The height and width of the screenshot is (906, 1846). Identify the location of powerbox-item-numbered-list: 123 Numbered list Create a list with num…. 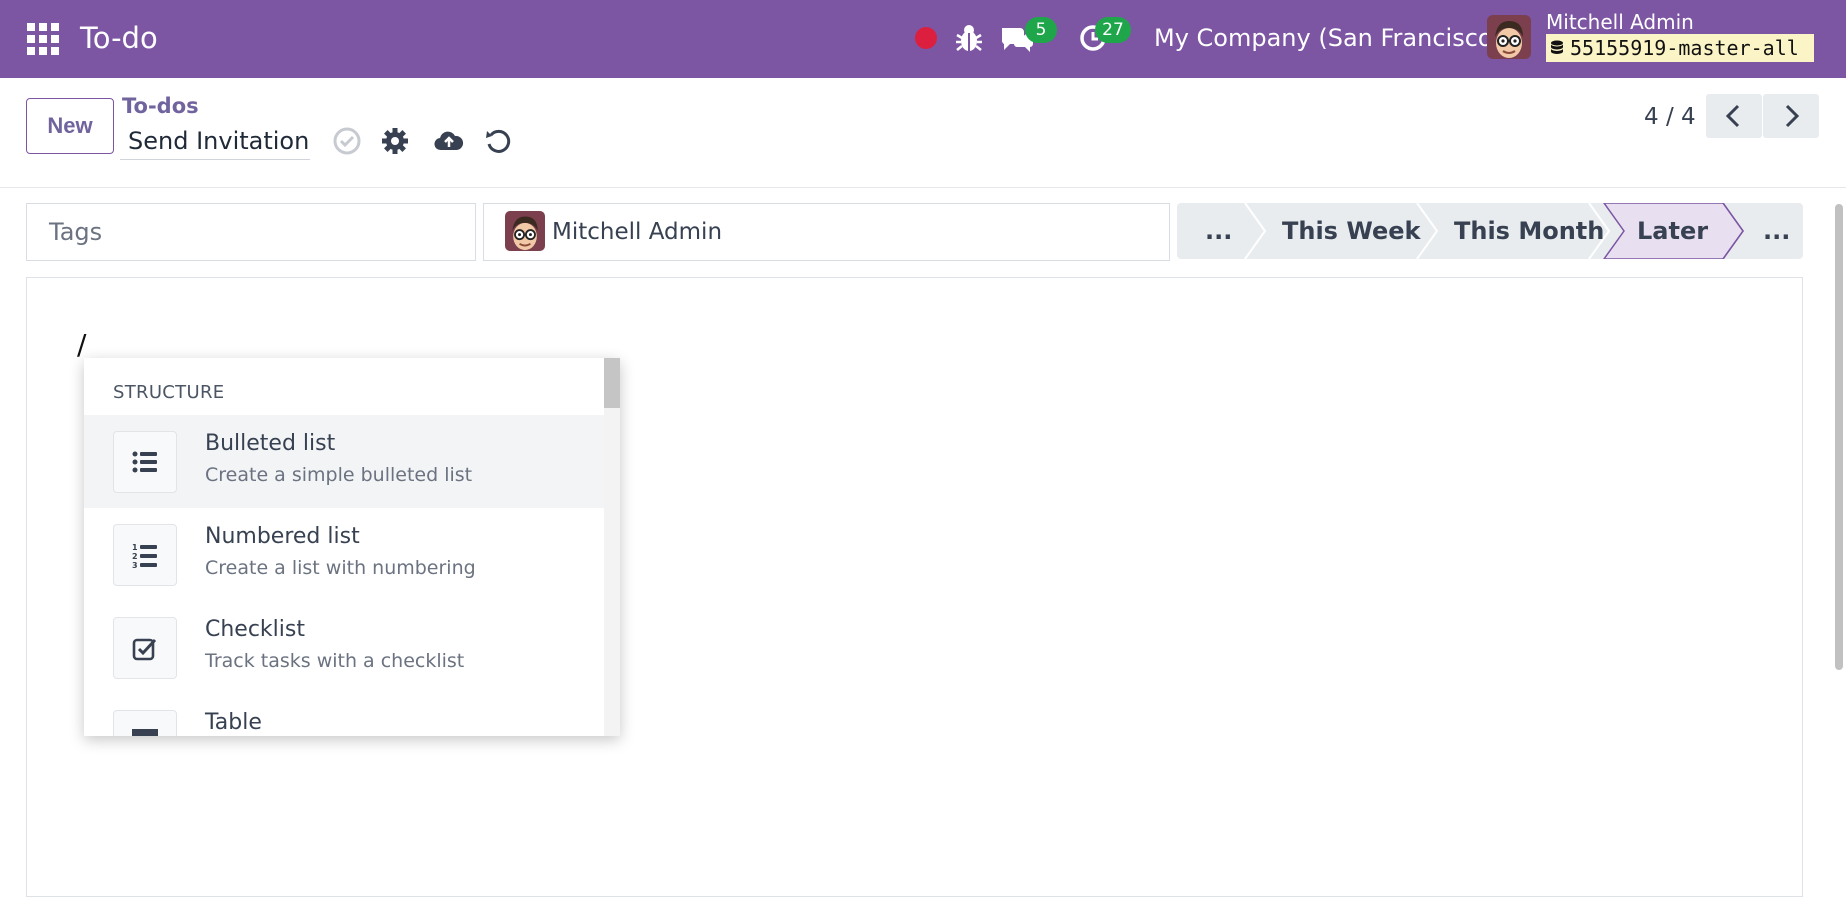
(344, 554).